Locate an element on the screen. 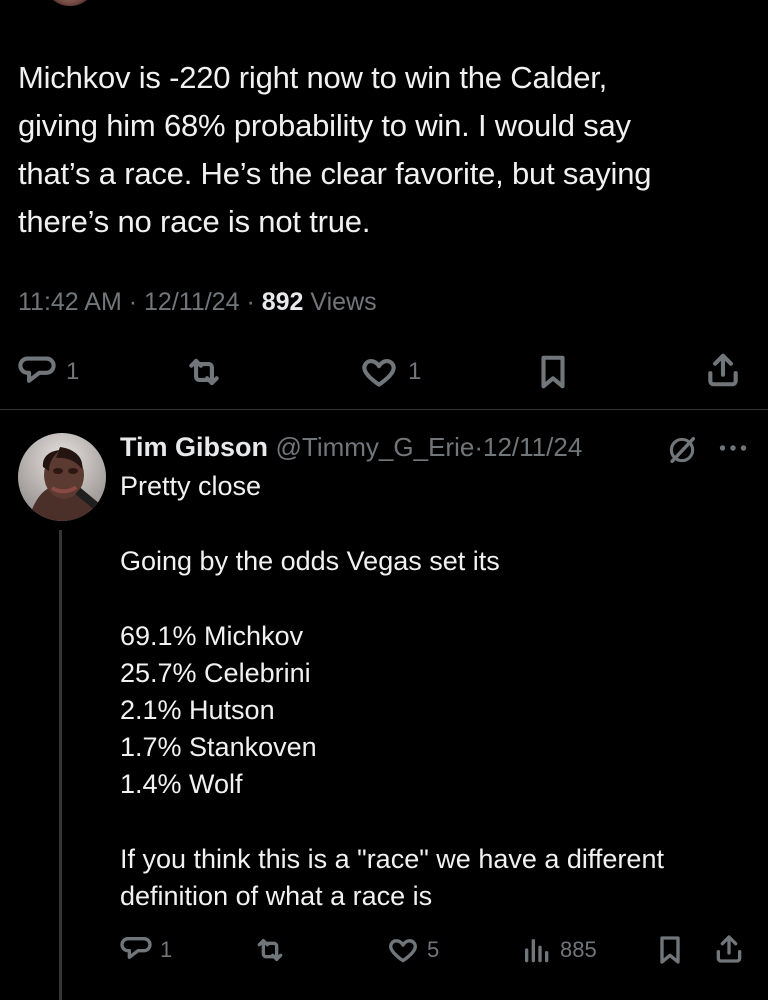 The height and width of the screenshot is (1000, 768). tweet-meta: 11:42 AM · 12/11/24 · 892 Views is located at coordinates (197, 302).